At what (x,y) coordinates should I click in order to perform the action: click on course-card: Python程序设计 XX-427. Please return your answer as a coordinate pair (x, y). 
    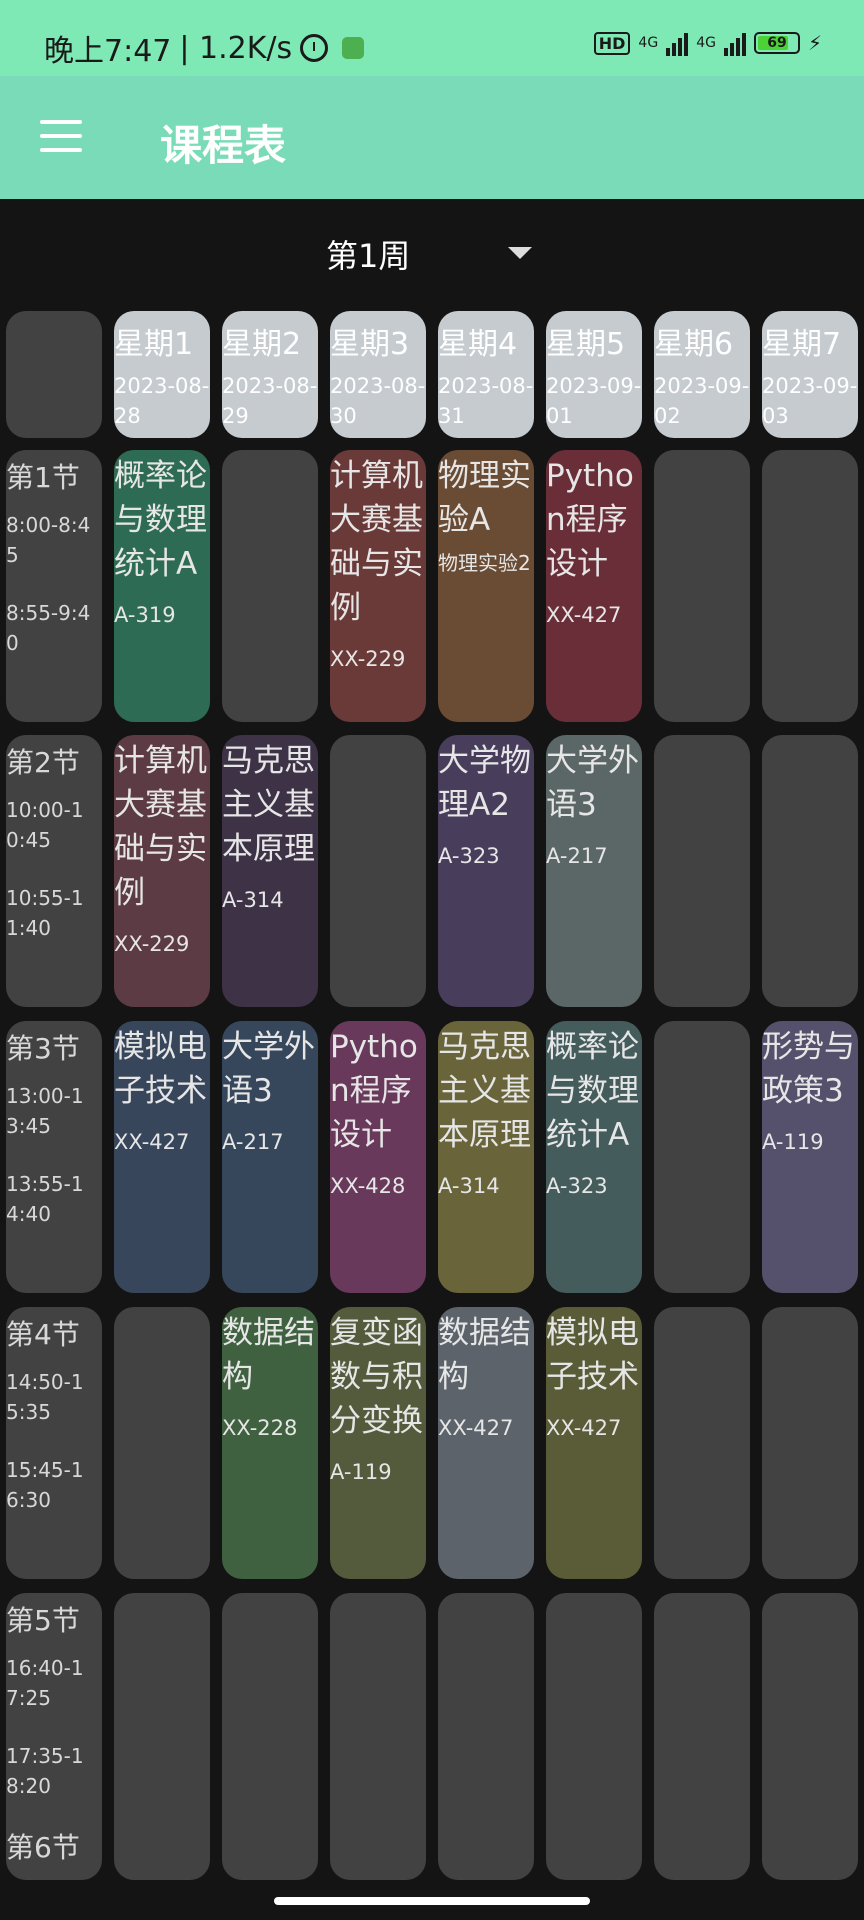
    Looking at the image, I should click on (594, 586).